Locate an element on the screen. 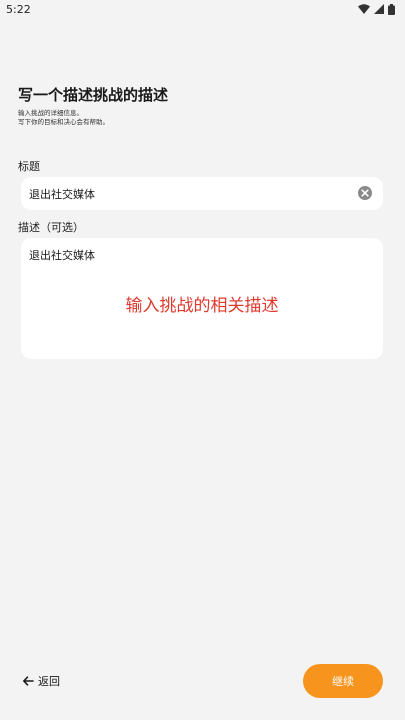  close-icon is located at coordinates (365, 193).